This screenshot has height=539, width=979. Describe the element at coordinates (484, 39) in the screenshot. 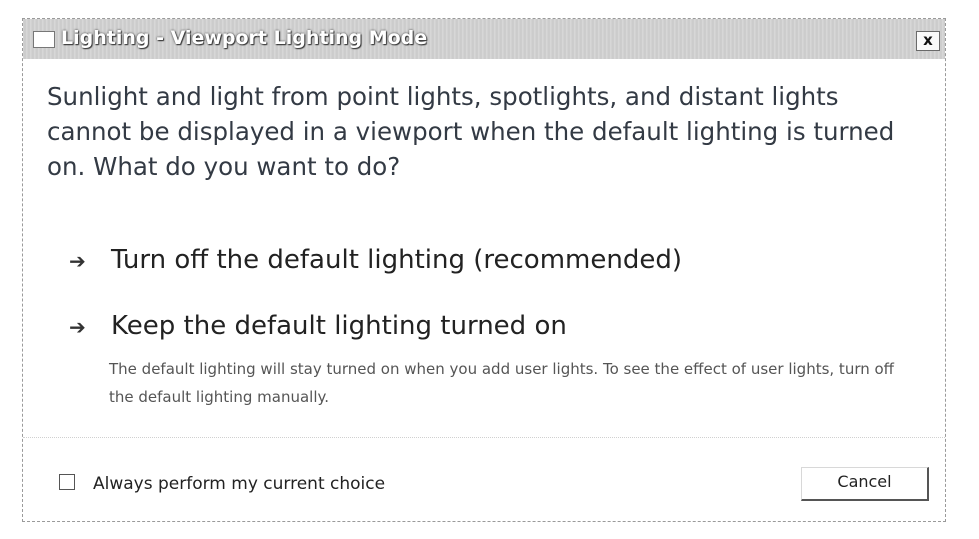

I see `title-bar: Lighting - Viewport Lighting Mode x` at that location.